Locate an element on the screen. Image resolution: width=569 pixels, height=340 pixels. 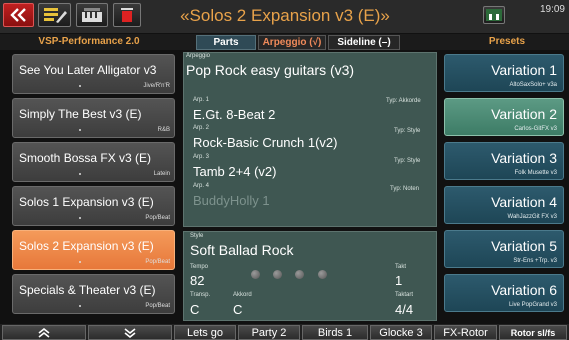
transp-value: C is located at coordinates (194, 309).